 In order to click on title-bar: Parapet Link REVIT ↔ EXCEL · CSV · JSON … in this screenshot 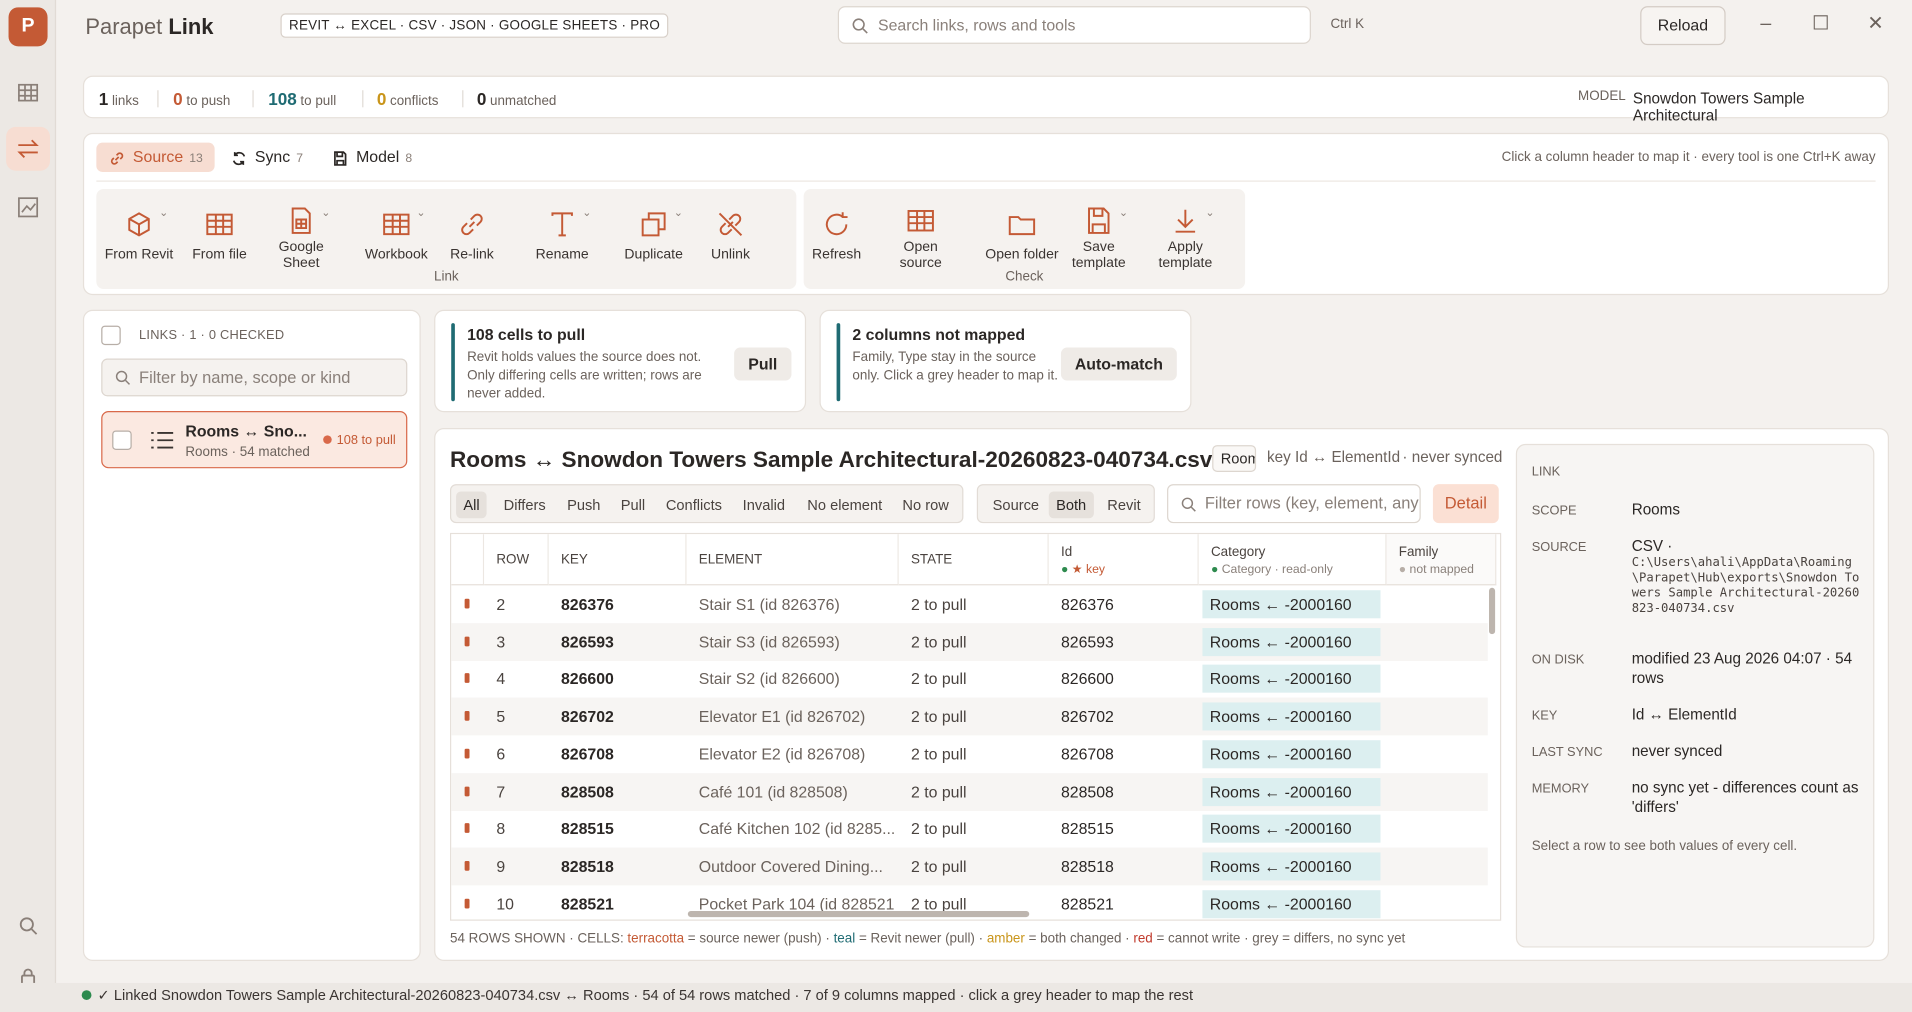, I will do `click(984, 27)`.